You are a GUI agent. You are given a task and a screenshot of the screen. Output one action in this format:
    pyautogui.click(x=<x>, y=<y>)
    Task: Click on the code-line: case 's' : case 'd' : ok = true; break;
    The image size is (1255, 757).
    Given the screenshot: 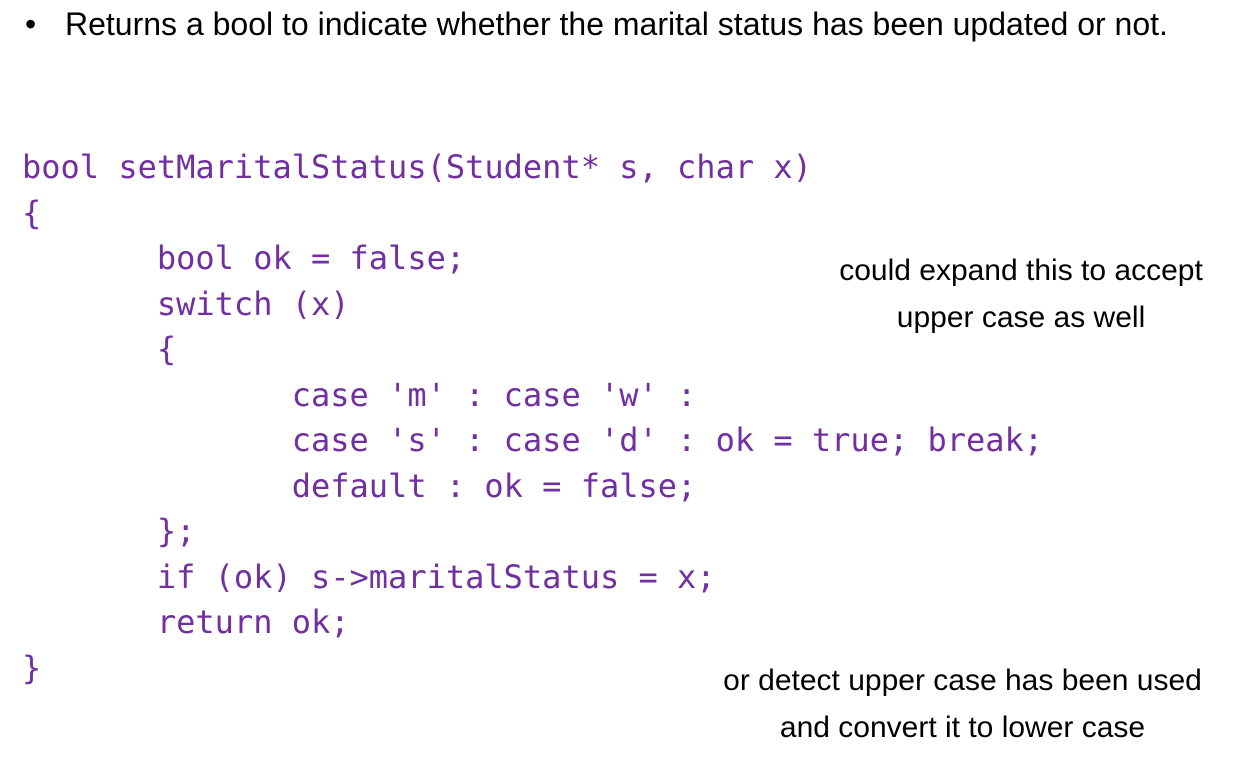 What is the action you would take?
    pyautogui.click(x=533, y=440)
    